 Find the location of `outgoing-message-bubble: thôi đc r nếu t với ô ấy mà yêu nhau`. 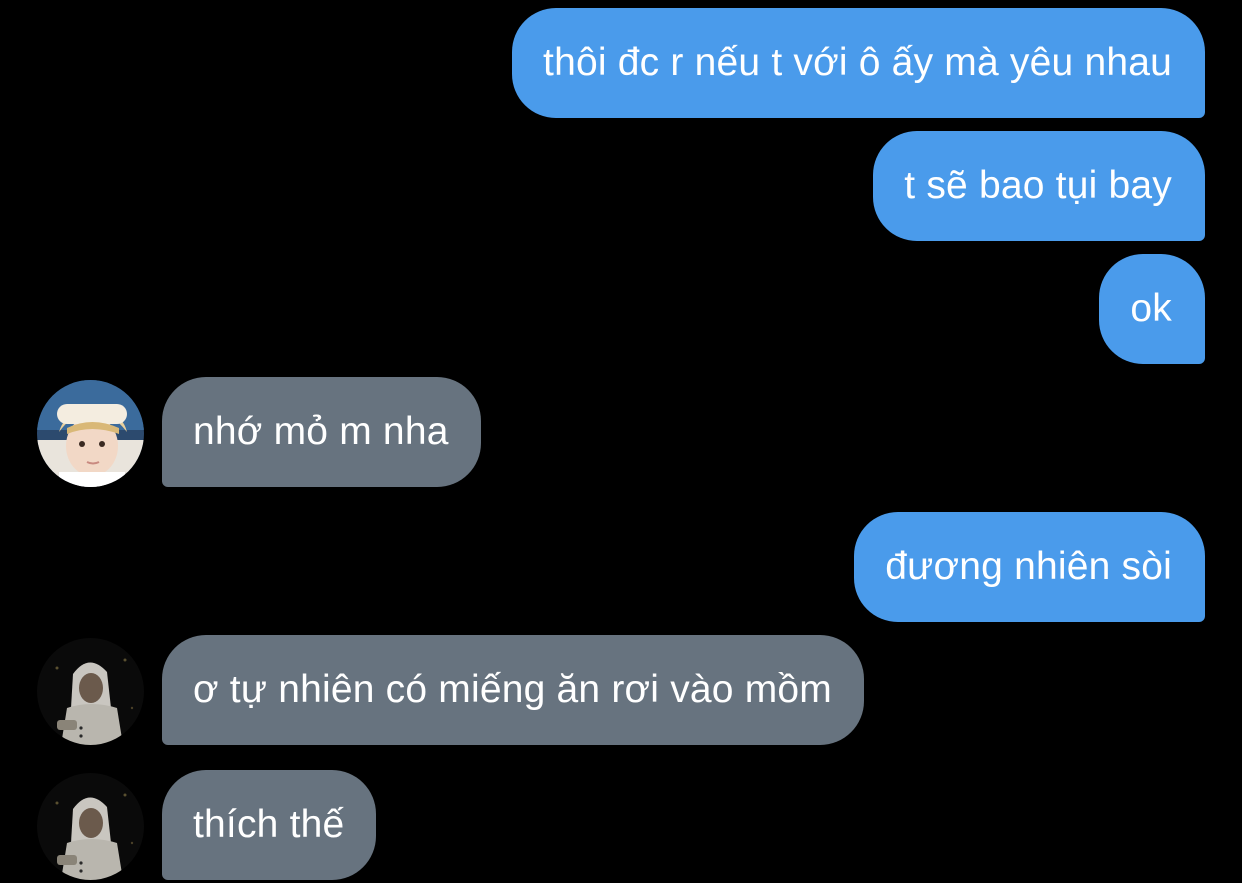

outgoing-message-bubble: thôi đc r nếu t với ô ấy mà yêu nhau is located at coordinates (858, 63).